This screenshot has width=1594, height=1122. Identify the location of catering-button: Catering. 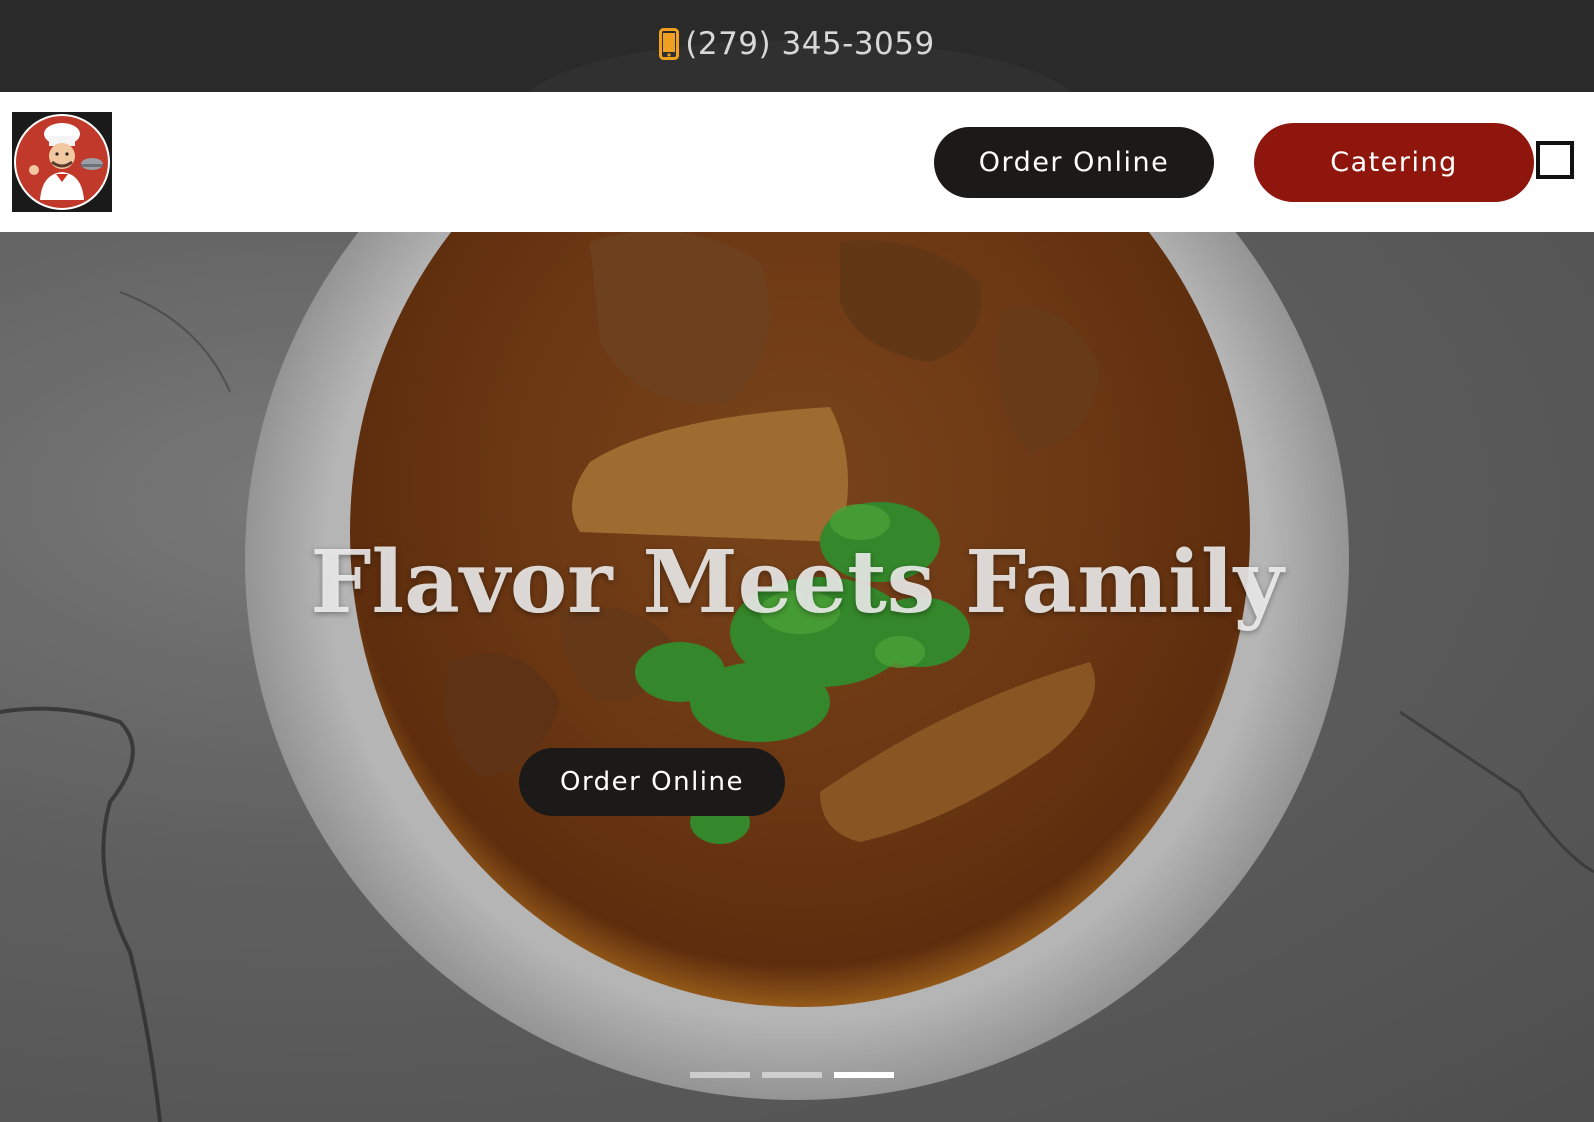
(1394, 162).